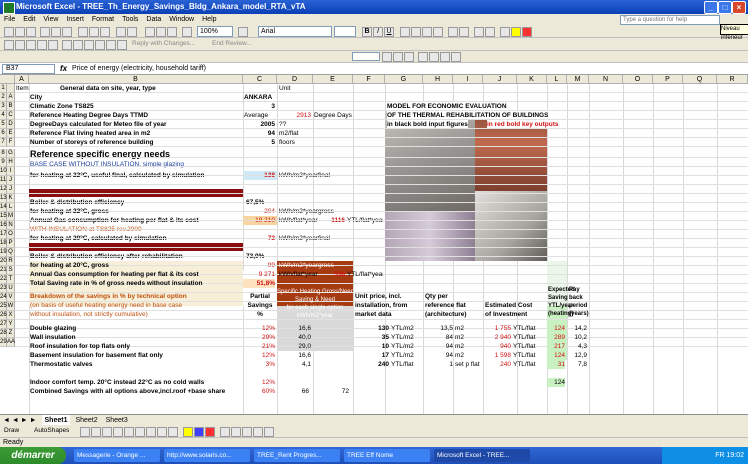 This screenshot has height=464, width=748. I want to click on percent-icon, so click(453, 32).